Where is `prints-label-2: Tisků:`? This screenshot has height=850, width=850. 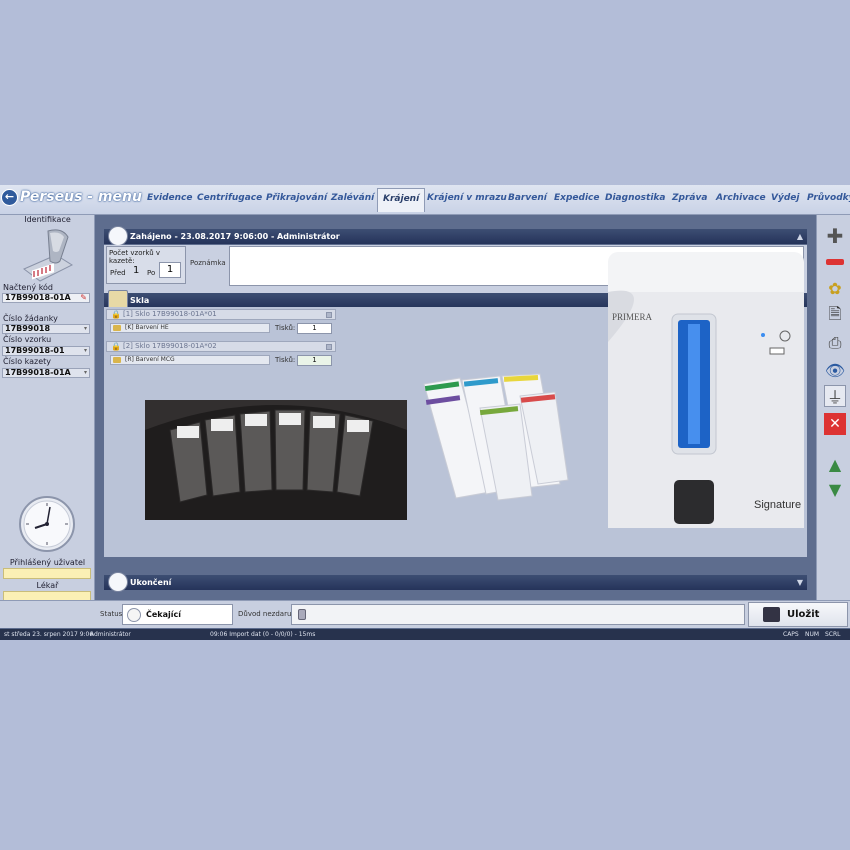 prints-label-2: Tisků: is located at coordinates (285, 360).